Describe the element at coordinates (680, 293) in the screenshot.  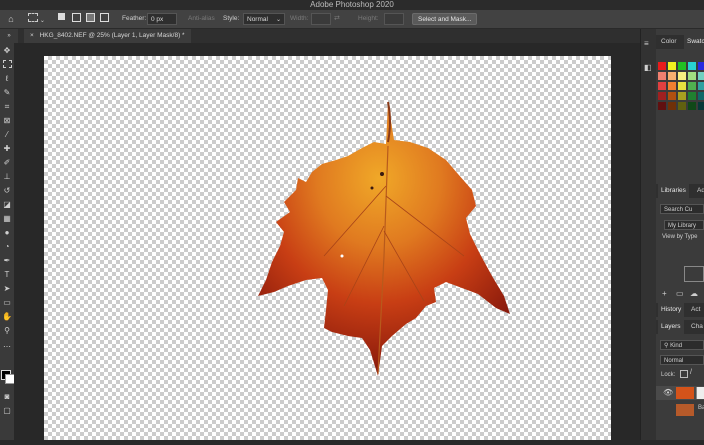
I see `folder-icon: ▭` at that location.